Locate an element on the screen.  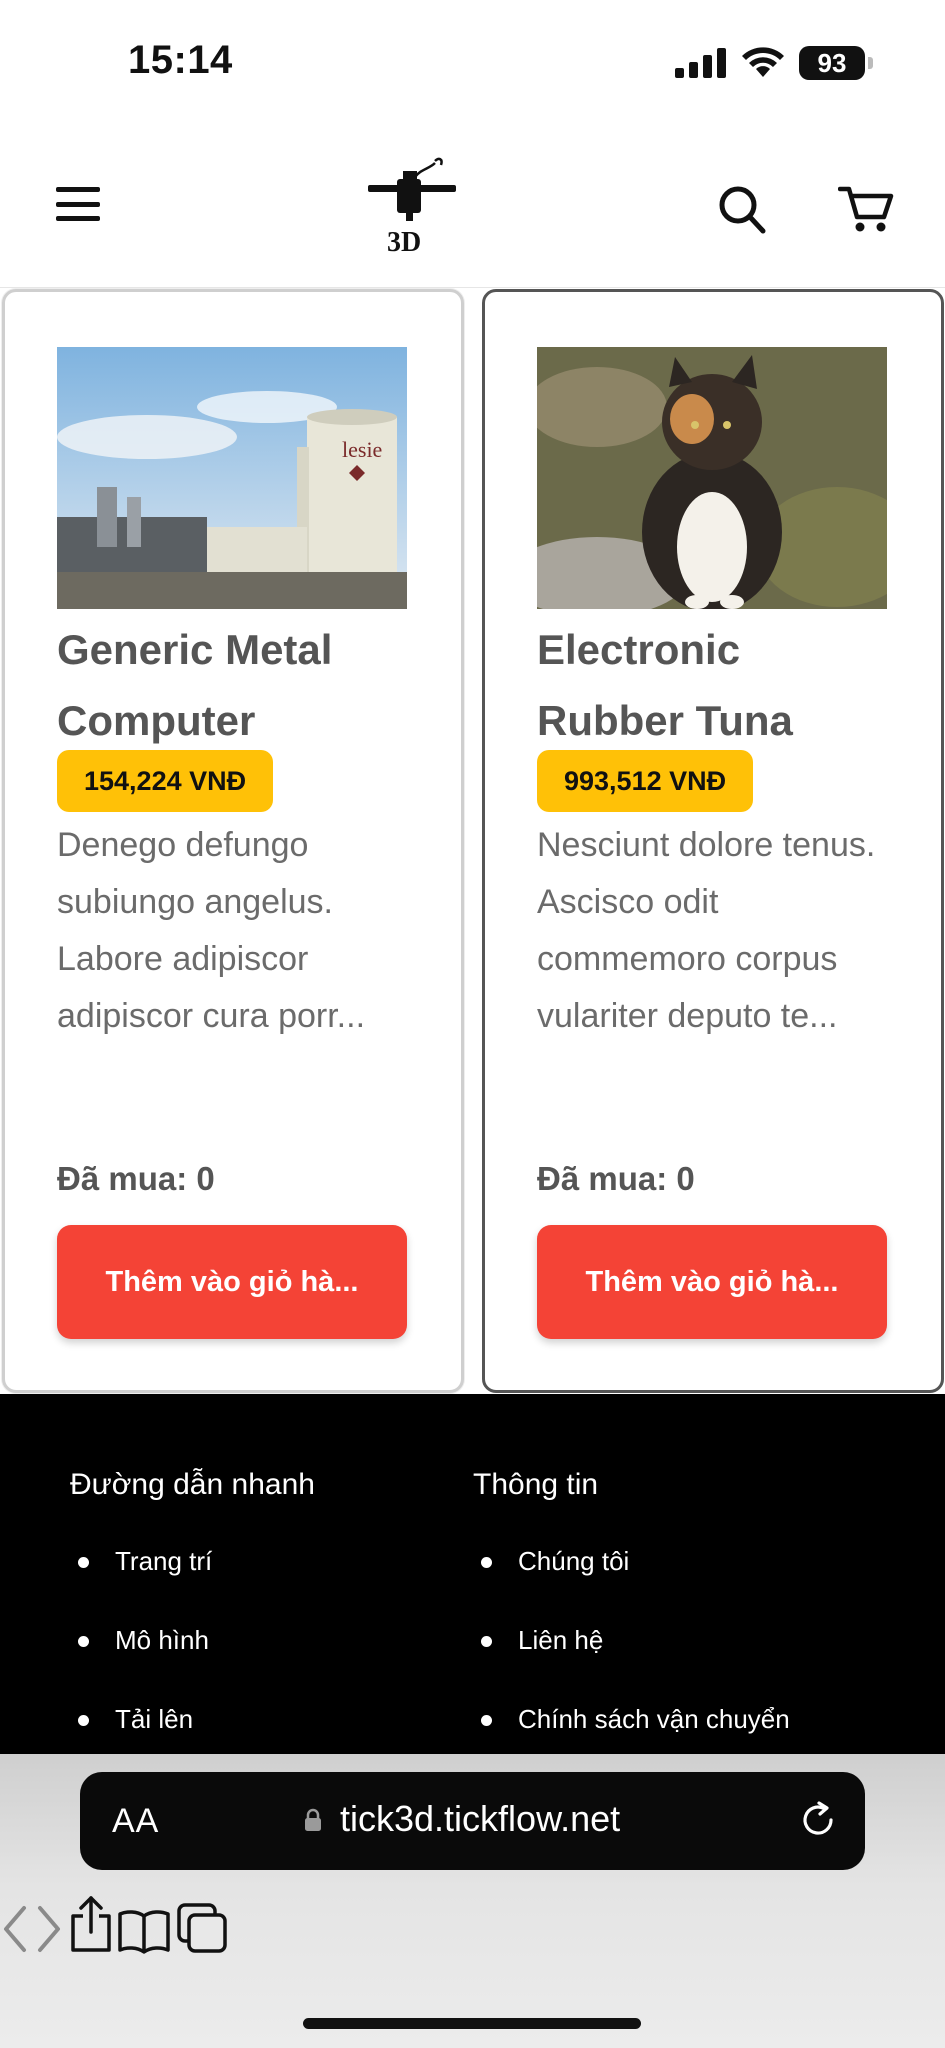
product-image-factory: lesie is located at coordinates (232, 478).